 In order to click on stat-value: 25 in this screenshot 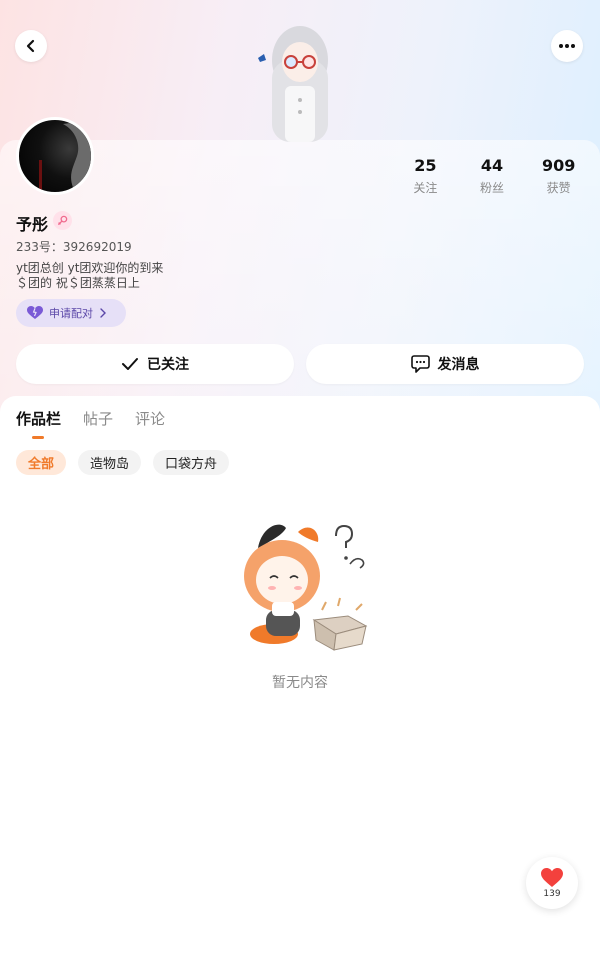, I will do `click(425, 165)`.